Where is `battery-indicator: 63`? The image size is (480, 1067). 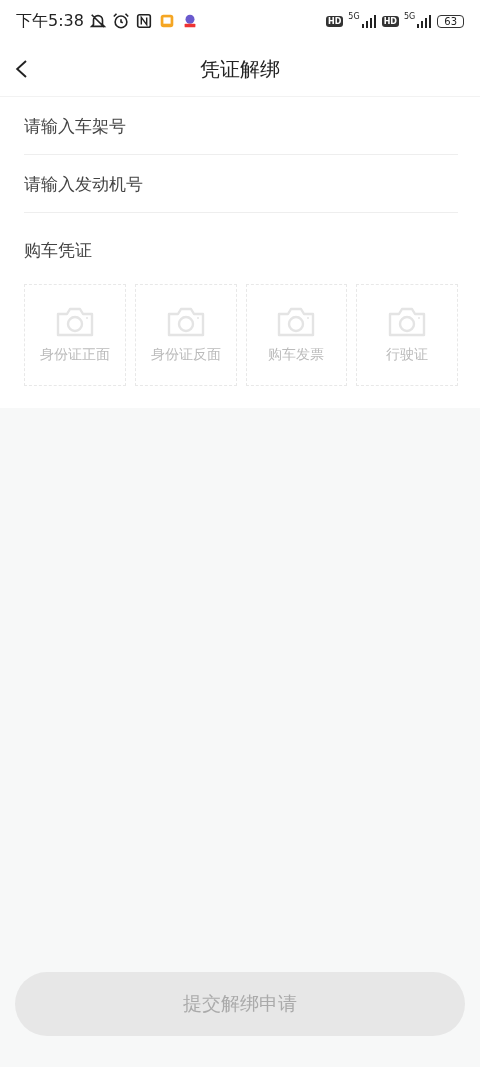
battery-indicator: 63 is located at coordinates (450, 21).